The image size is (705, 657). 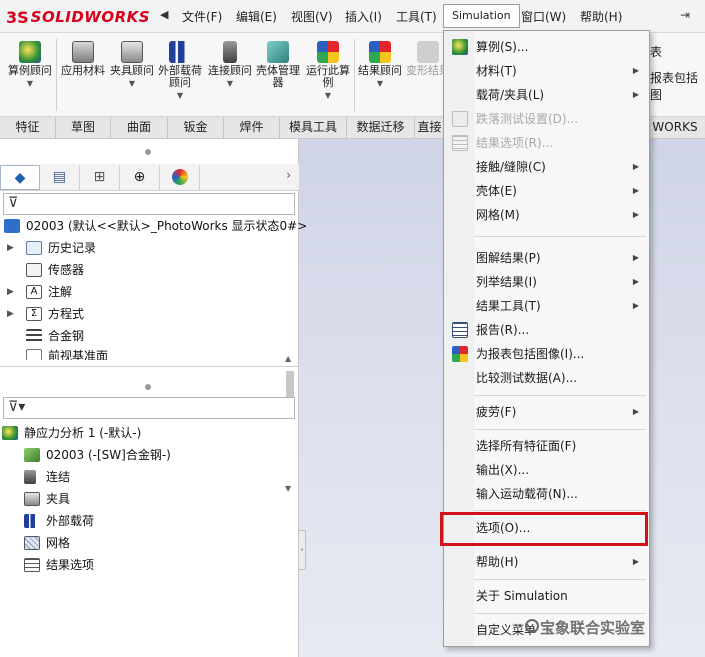 What do you see at coordinates (497, 562) in the screenshot?
I see `menu-item-label: 帮助(H)` at bounding box center [497, 562].